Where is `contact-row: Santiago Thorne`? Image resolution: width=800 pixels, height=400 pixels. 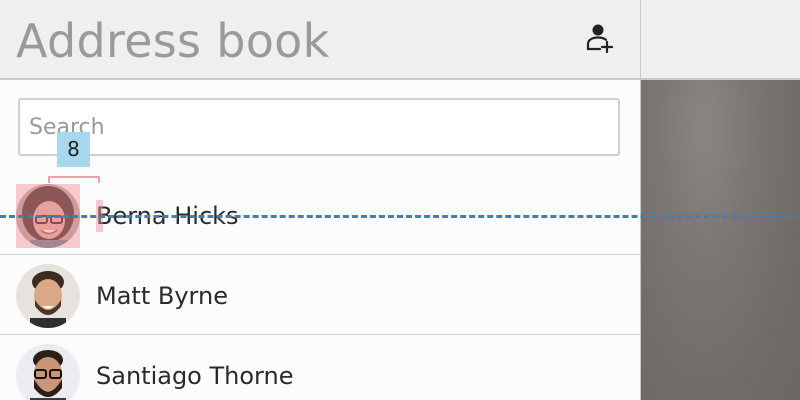 contact-row: Santiago Thorne is located at coordinates (320, 367).